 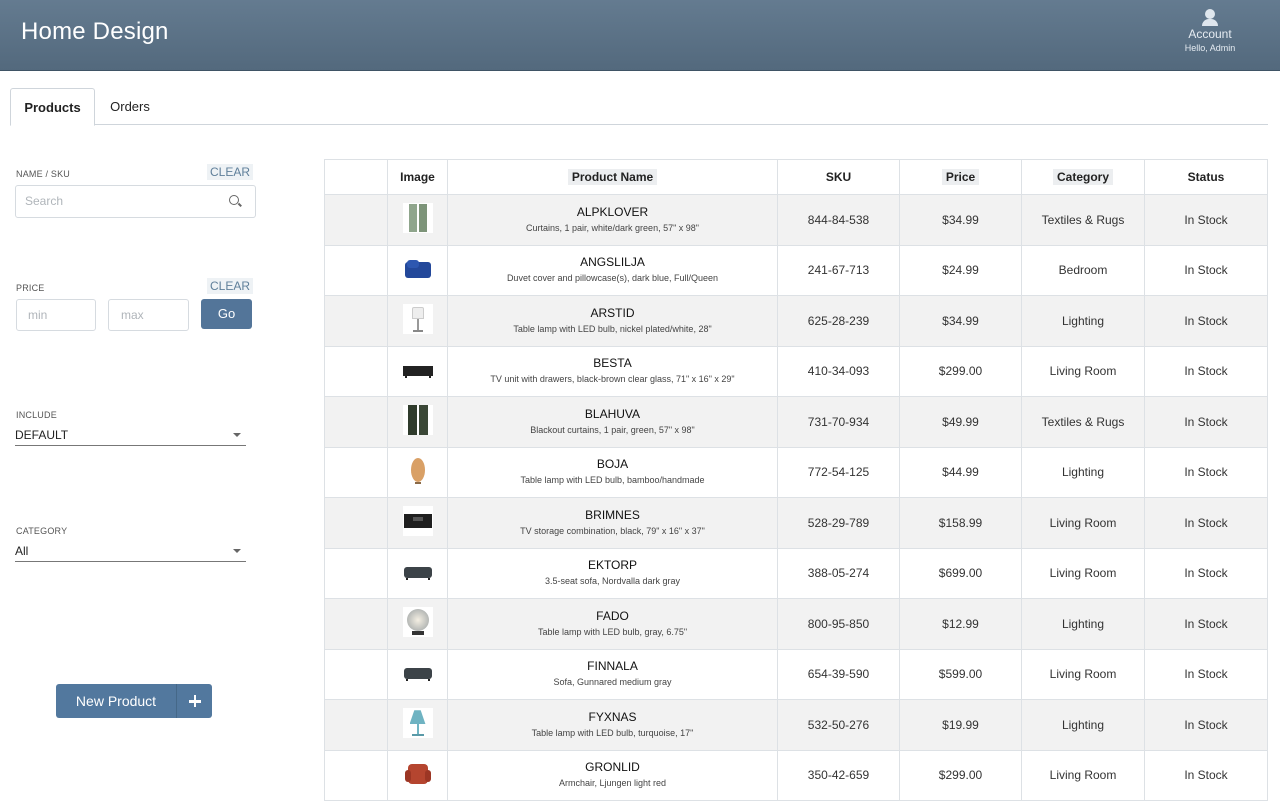 I want to click on price-label: PRICE, so click(x=30, y=288).